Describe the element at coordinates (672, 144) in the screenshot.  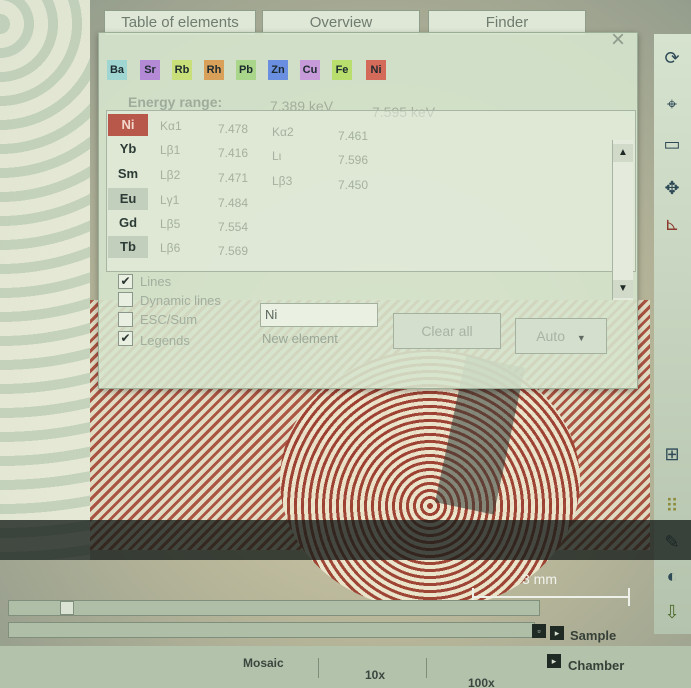
I see `region-box-icon: ▭` at that location.